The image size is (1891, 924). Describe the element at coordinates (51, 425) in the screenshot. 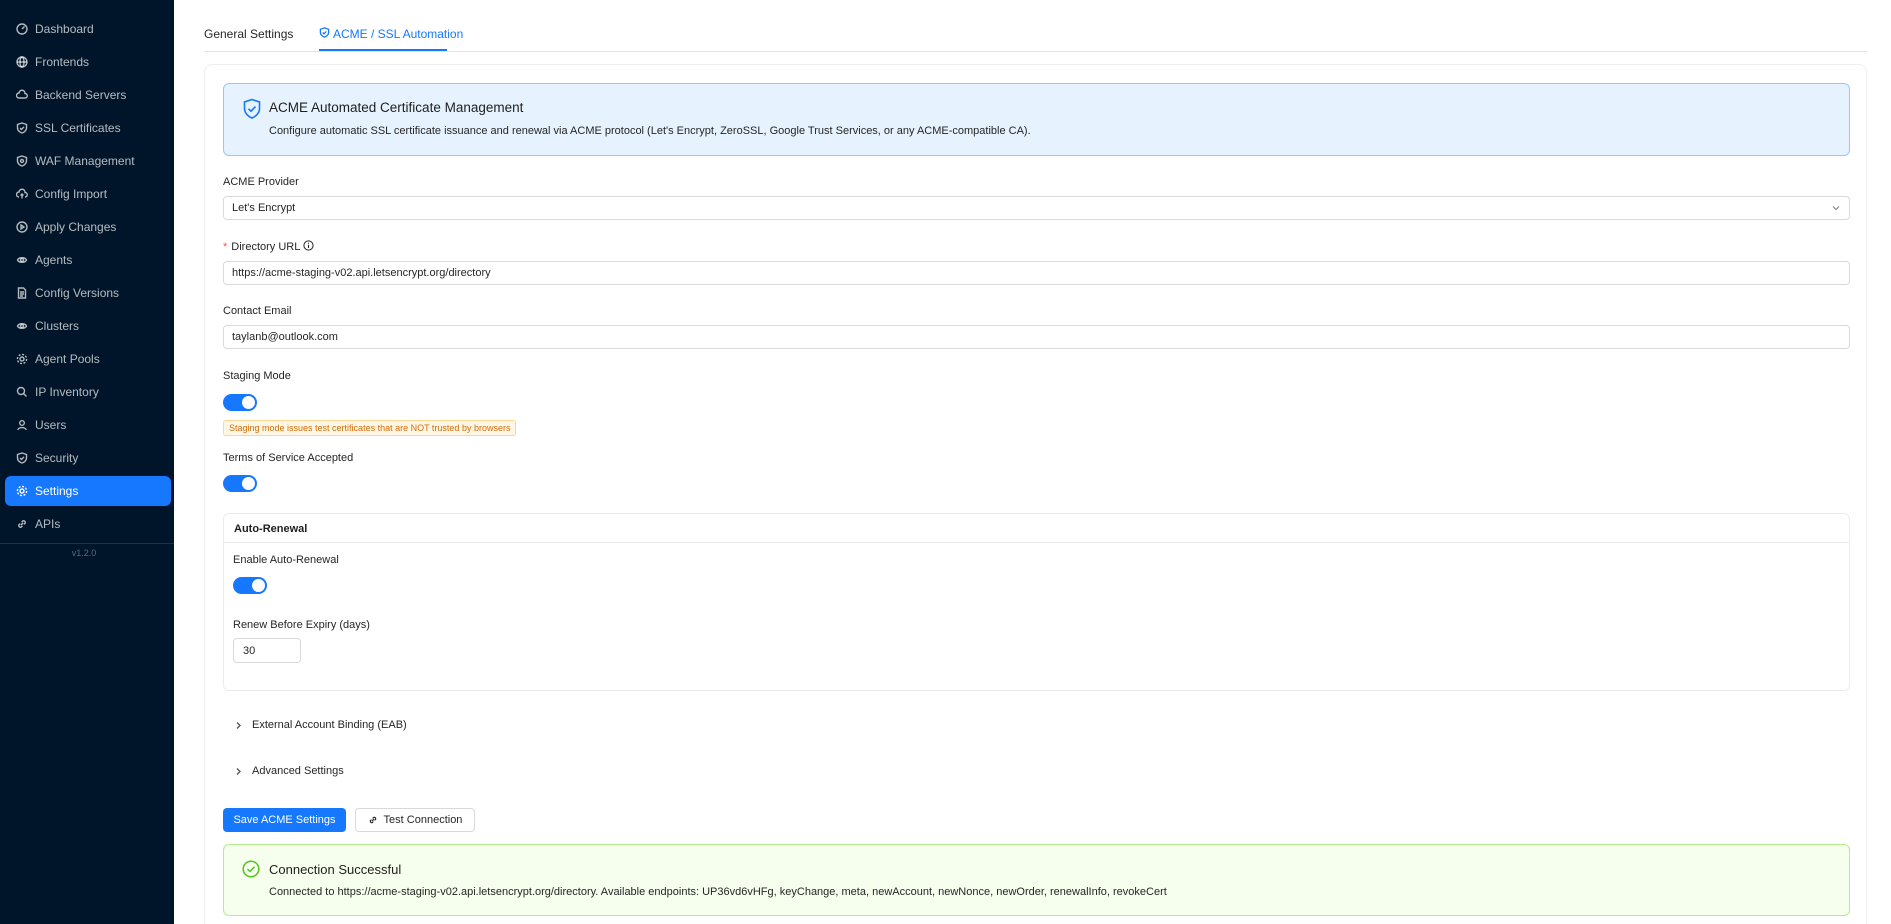

I see `sidebar-item-label: Users` at that location.